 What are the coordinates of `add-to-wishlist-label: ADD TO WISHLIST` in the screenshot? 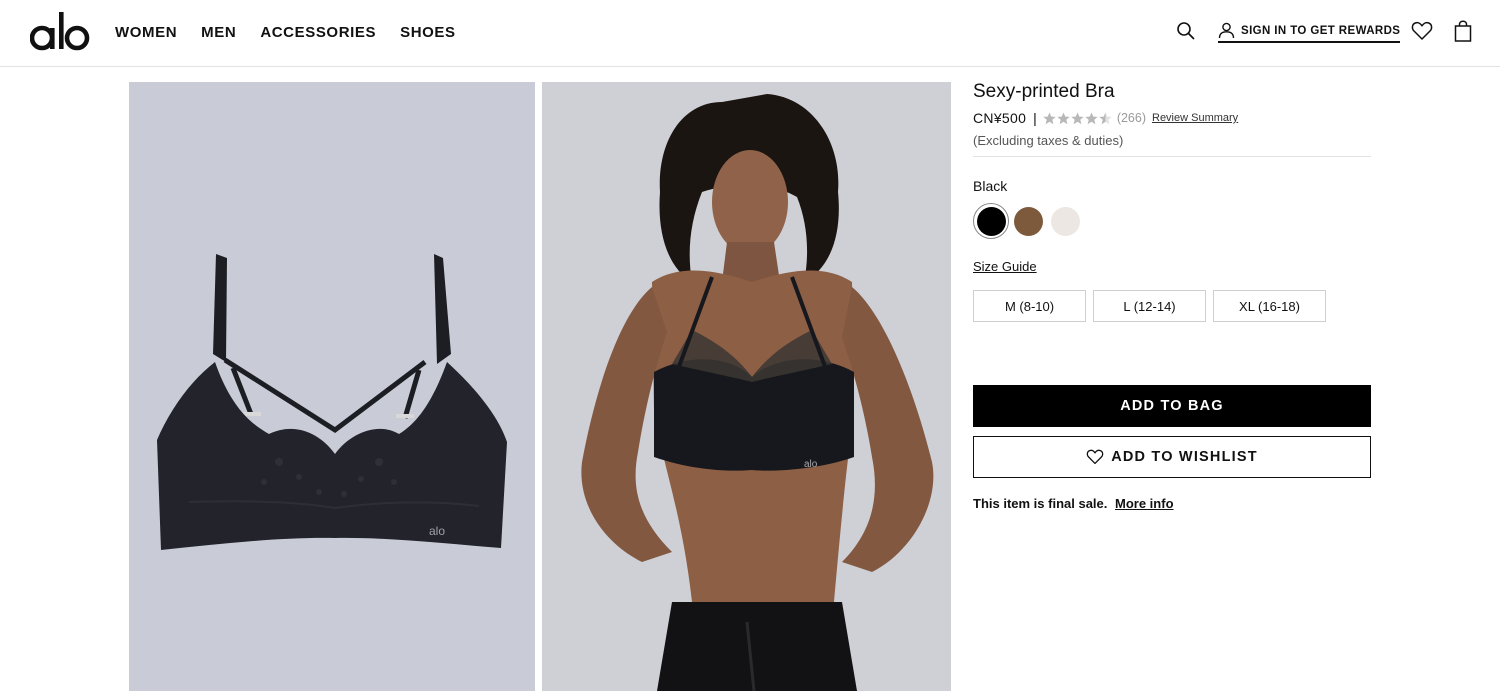 It's located at (1184, 457).